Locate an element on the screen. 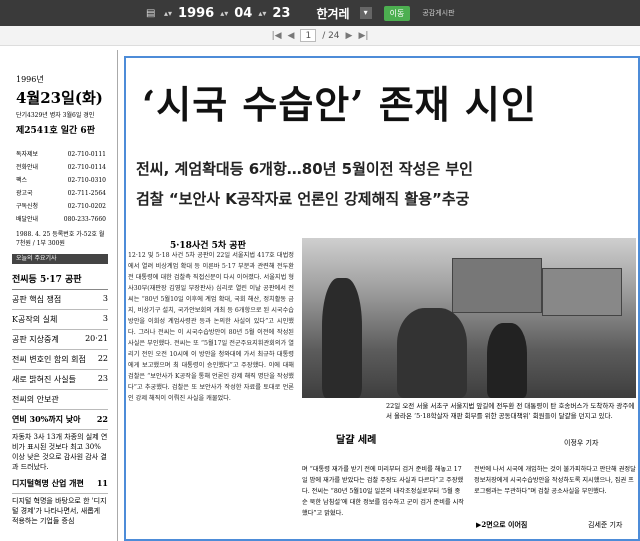 The image size is (640, 541). grid-menu-icon: ▤ is located at coordinates (154, 13).